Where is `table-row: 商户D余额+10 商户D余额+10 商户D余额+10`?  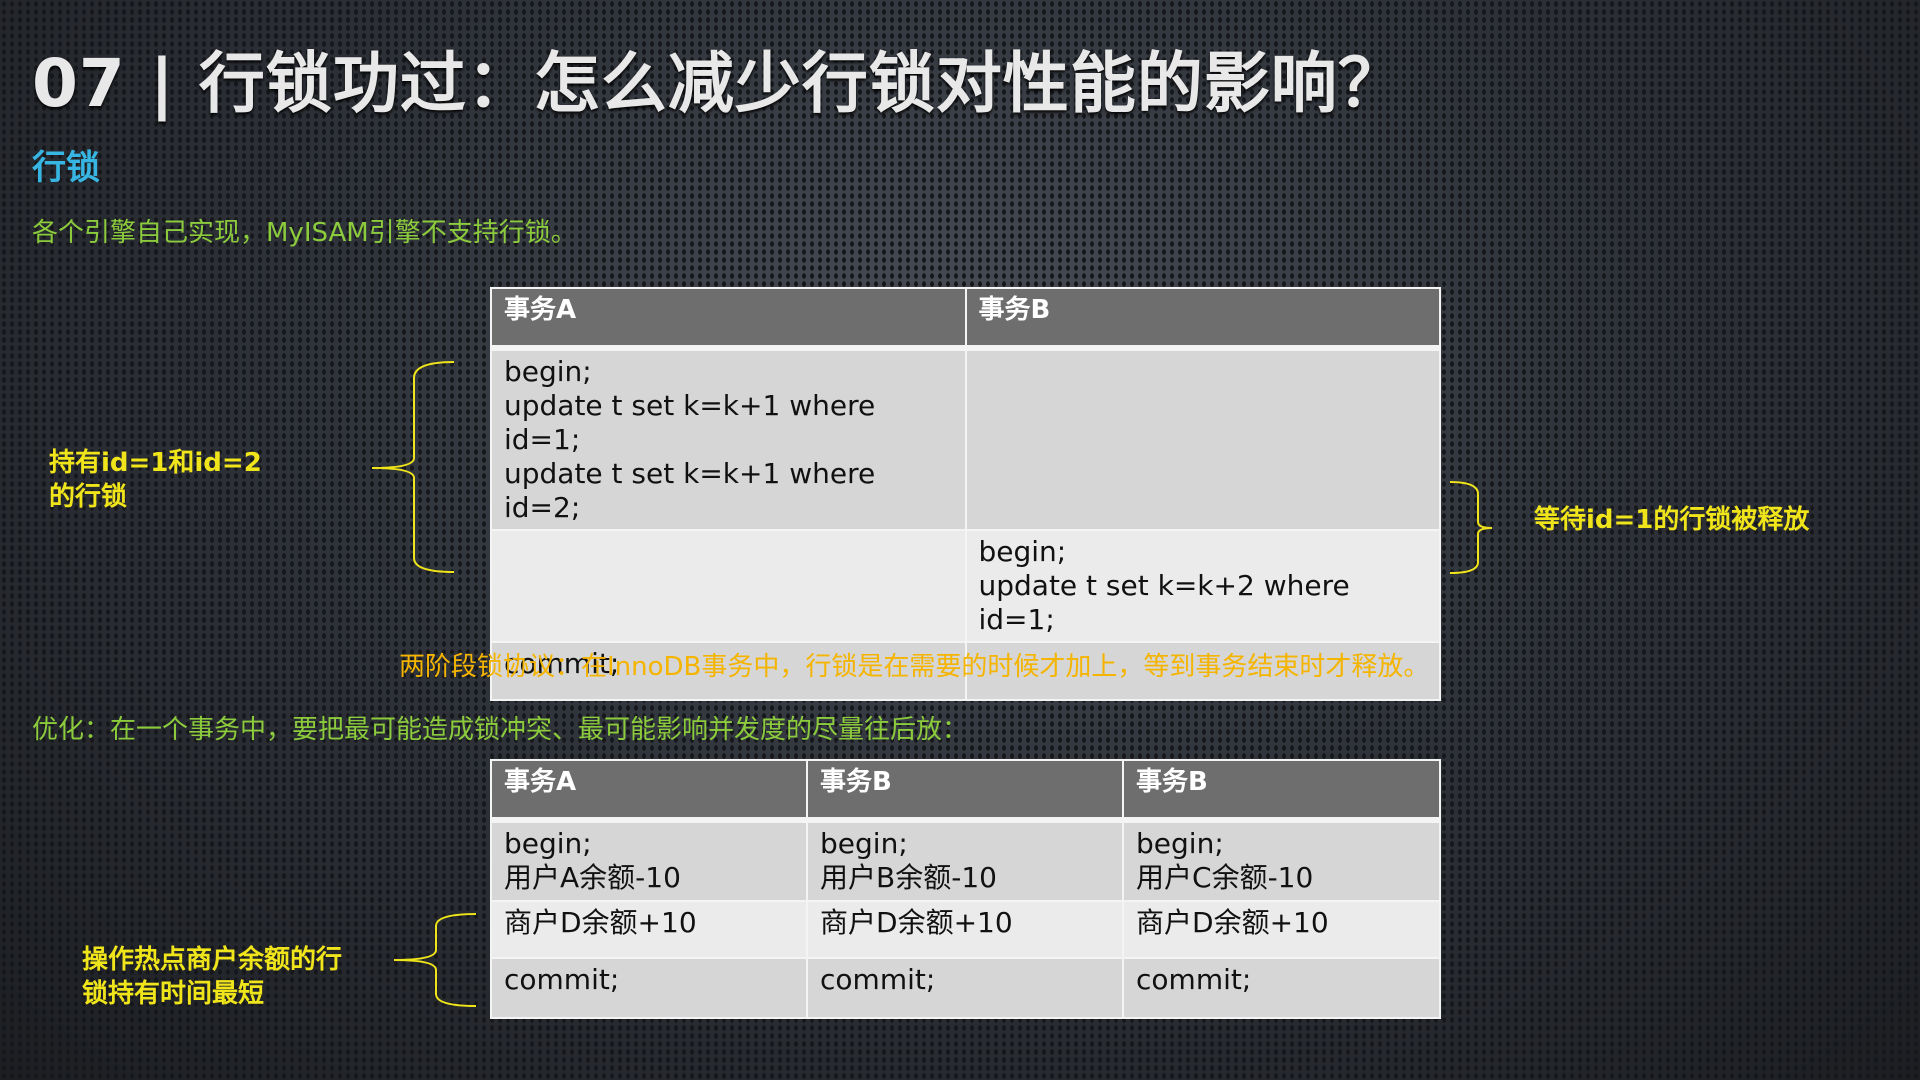
table-row: 商户D余额+10 商户D余额+10 商户D余额+10 is located at coordinates (965, 929).